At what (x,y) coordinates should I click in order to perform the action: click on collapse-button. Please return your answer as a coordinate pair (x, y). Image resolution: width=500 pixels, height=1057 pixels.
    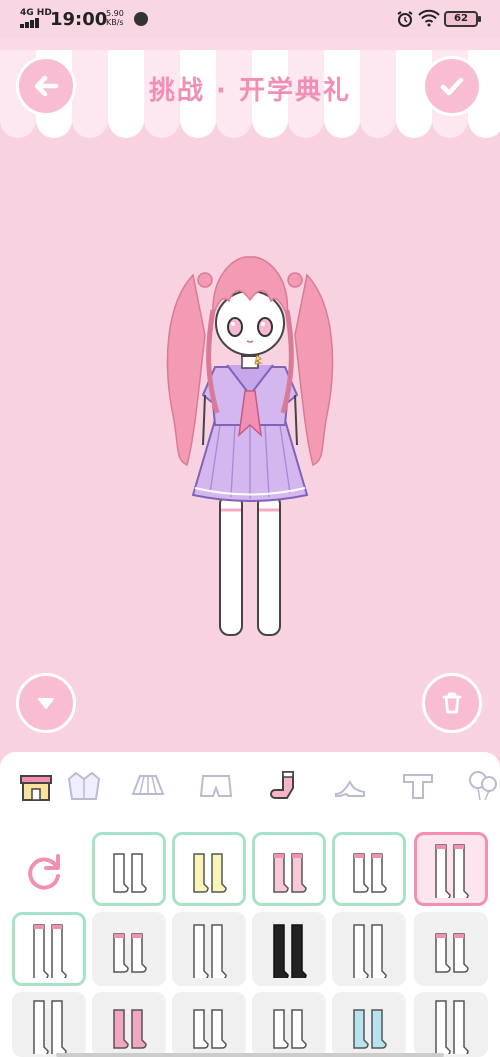
    Looking at the image, I should click on (46, 703).